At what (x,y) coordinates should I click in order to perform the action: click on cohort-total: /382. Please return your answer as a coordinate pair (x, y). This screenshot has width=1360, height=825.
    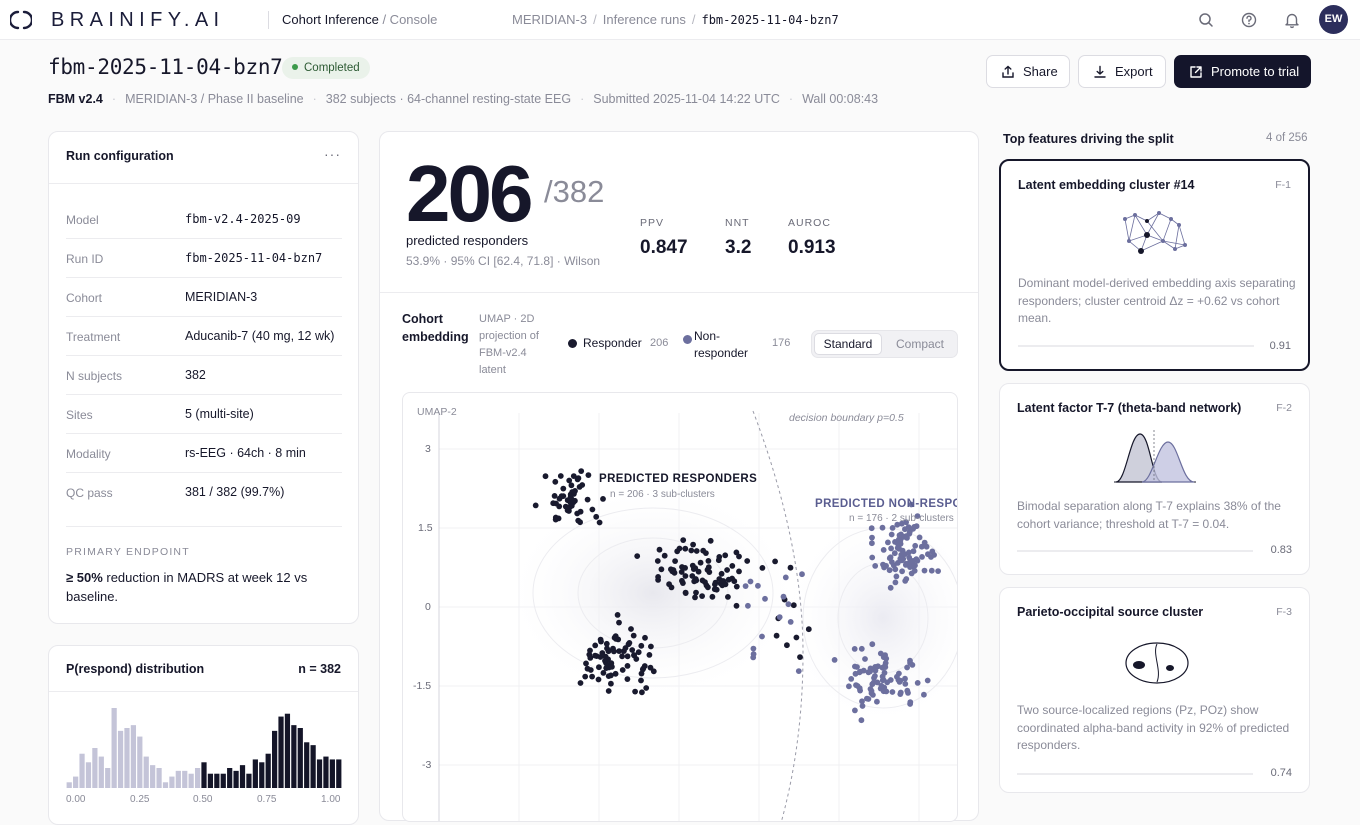
    Looking at the image, I should click on (574, 191).